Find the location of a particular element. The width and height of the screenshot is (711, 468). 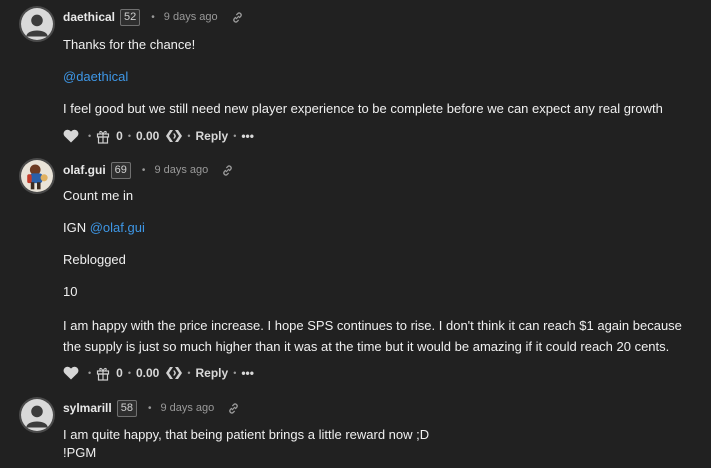

reputation-badge: 69 is located at coordinates (120, 170).